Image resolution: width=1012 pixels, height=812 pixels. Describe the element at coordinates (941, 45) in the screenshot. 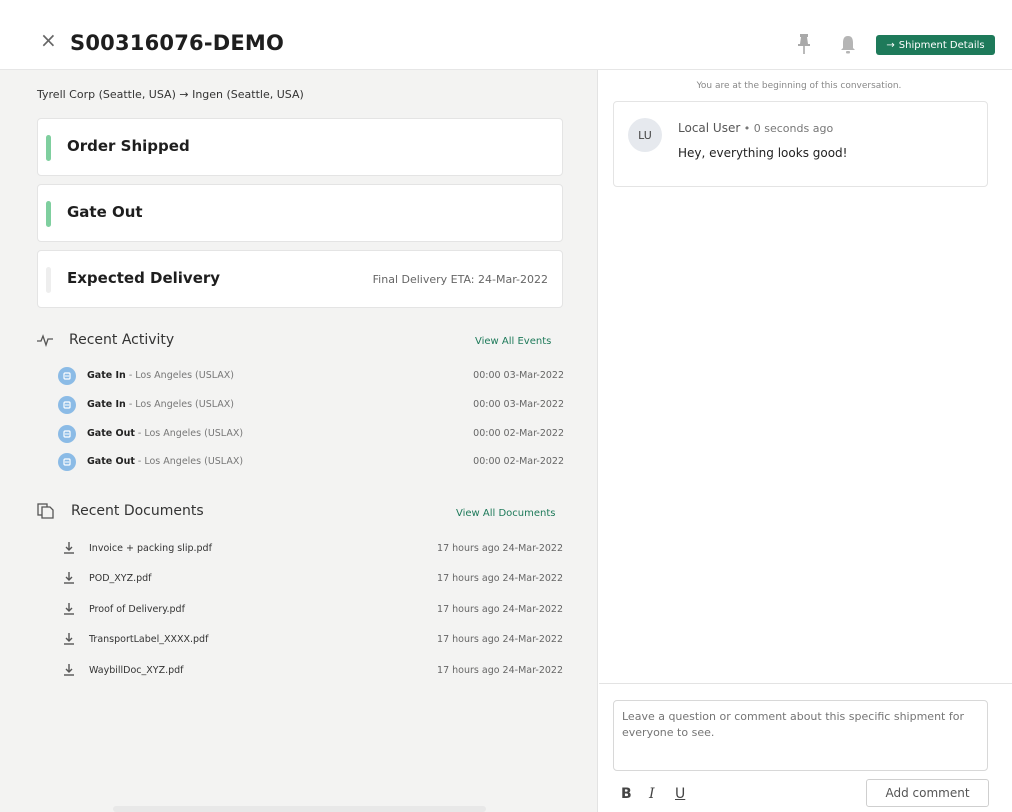

I see `shipment-details-label: Shipment Details` at that location.